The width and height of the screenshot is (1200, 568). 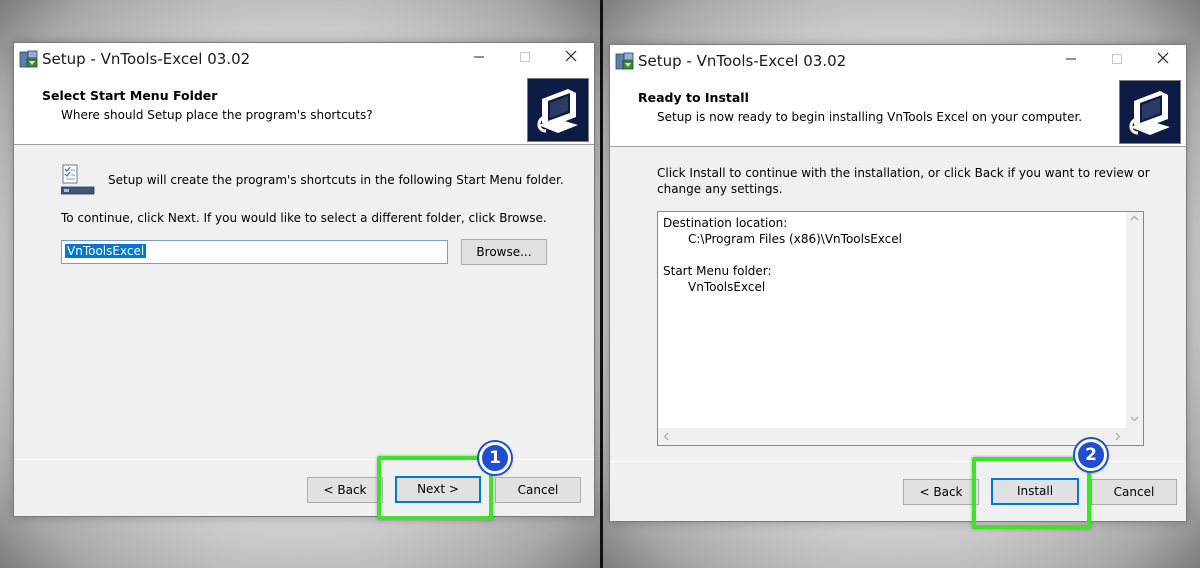 What do you see at coordinates (130, 95) in the screenshot?
I see `page-title: Select Start Menu Folder` at bounding box center [130, 95].